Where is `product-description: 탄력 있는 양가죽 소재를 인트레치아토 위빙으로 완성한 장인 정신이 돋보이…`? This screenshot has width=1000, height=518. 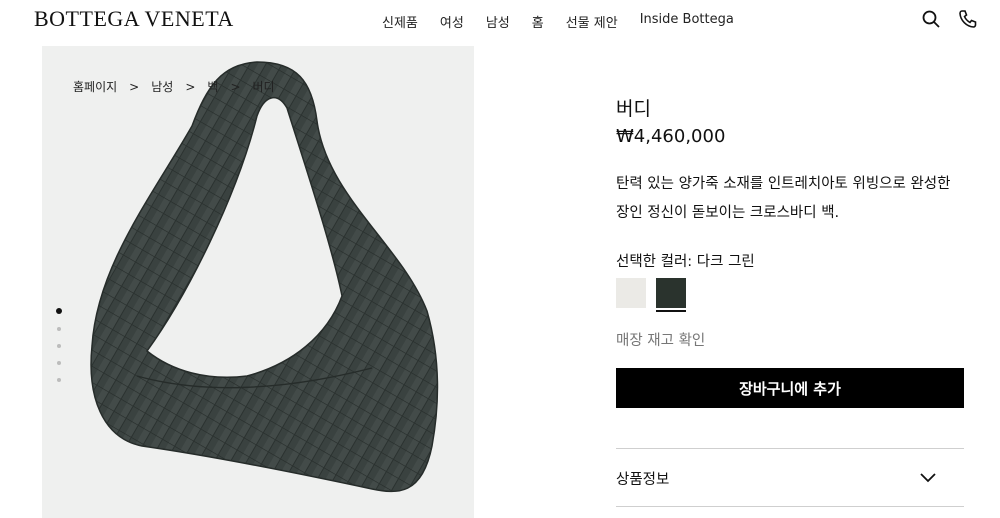
product-description: 탄력 있는 양가죽 소재를 인트레치아토 위빙으로 완성한 장인 정신이 돋보이… is located at coordinates (783, 198).